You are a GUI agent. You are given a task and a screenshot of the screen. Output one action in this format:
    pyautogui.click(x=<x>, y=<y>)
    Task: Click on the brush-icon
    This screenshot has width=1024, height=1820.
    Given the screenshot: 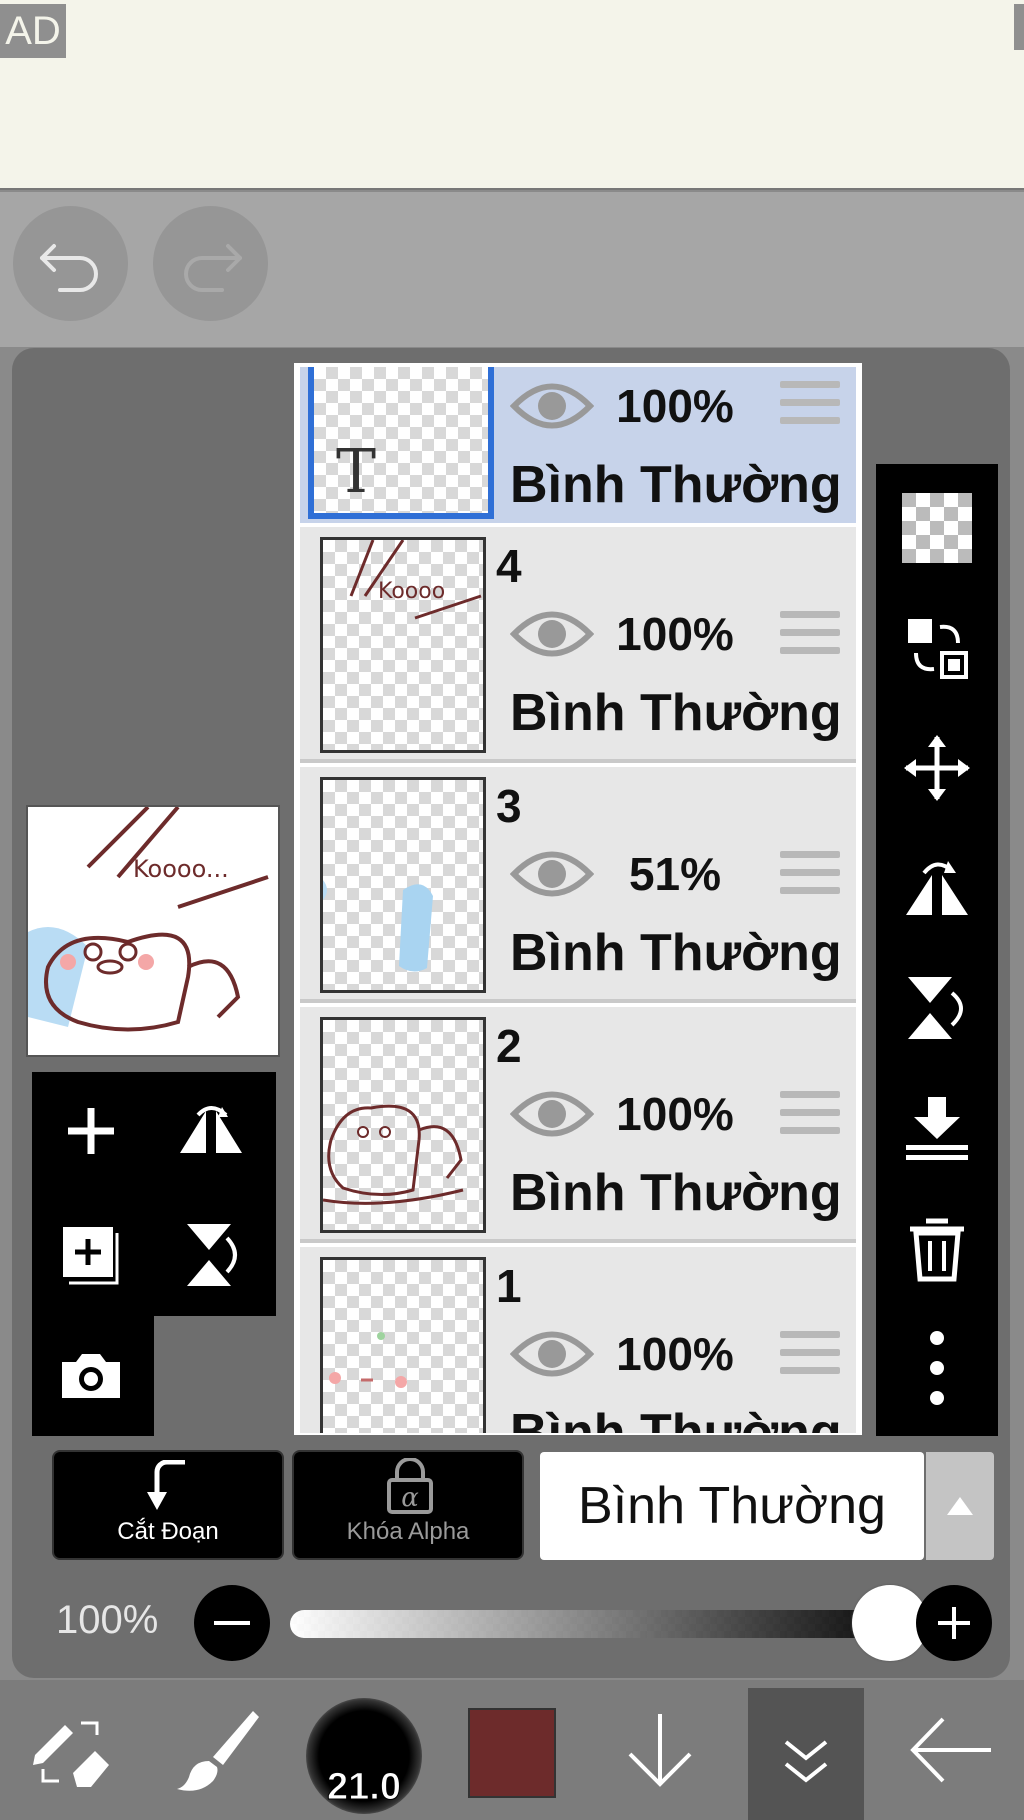 What is the action you would take?
    pyautogui.click(x=218, y=1751)
    